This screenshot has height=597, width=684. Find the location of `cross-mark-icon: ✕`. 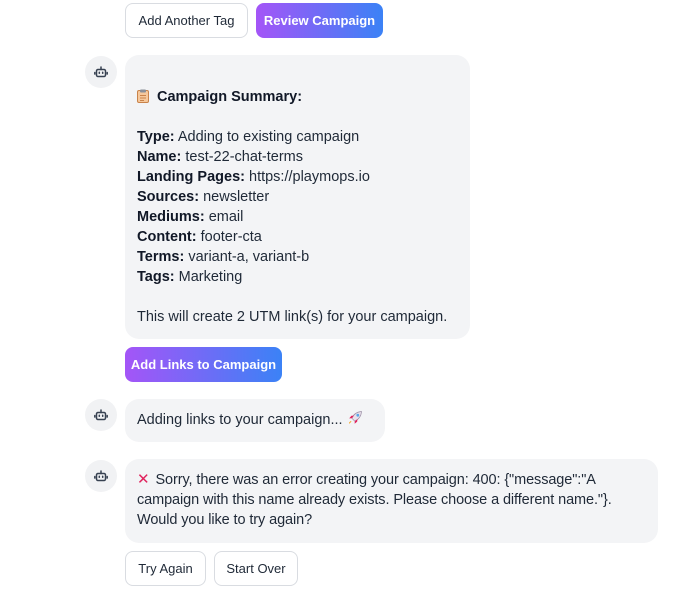

cross-mark-icon: ✕ is located at coordinates (143, 479).